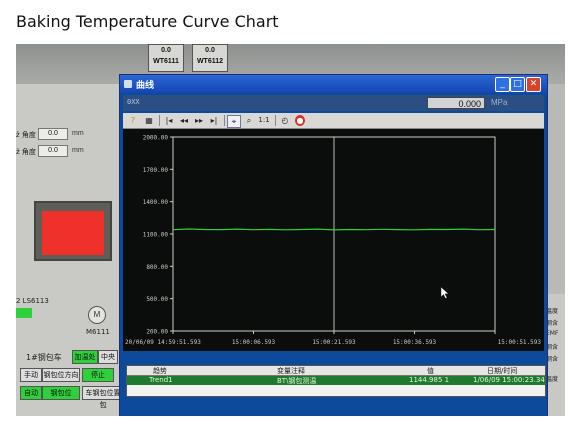 The image size is (581, 425). Describe the element at coordinates (429, 380) in the screenshot. I see `row-cell: 1144.985 1` at that location.